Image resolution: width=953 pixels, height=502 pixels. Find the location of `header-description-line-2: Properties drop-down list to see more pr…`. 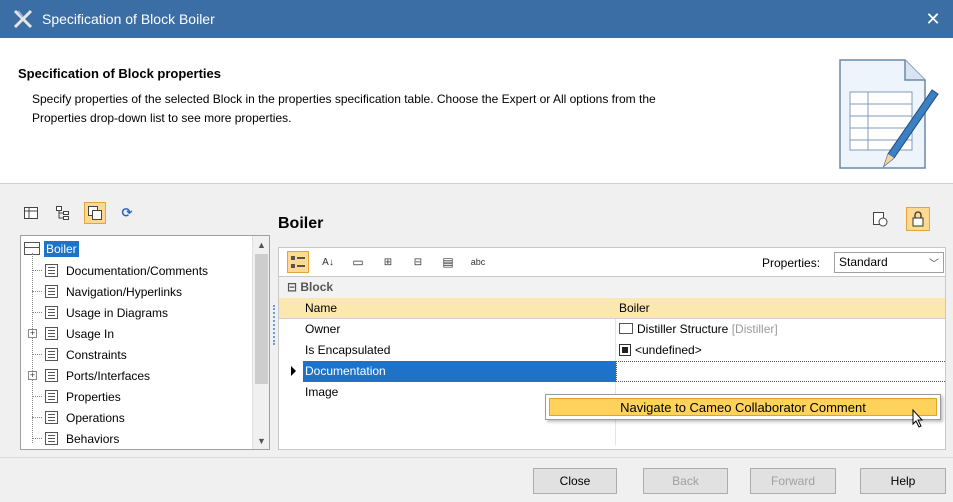

header-description-line-2: Properties drop-down list to see more pr… is located at coordinates (162, 118).